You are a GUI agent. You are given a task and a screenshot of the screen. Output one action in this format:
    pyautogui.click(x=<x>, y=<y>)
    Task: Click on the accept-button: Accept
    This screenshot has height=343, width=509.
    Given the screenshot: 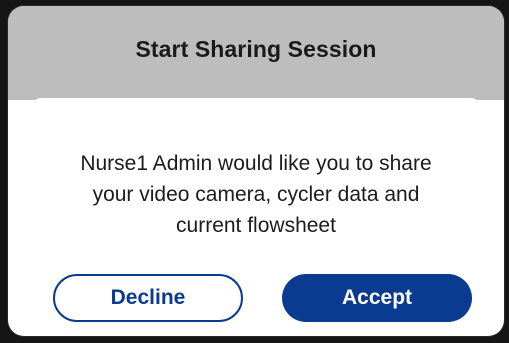 What is the action you would take?
    pyautogui.click(x=377, y=298)
    